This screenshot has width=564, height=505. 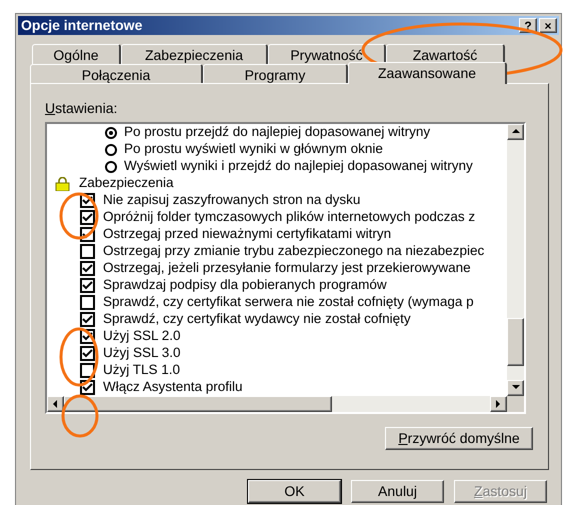 I want to click on tab: Zabezpieczenia, so click(x=194, y=54).